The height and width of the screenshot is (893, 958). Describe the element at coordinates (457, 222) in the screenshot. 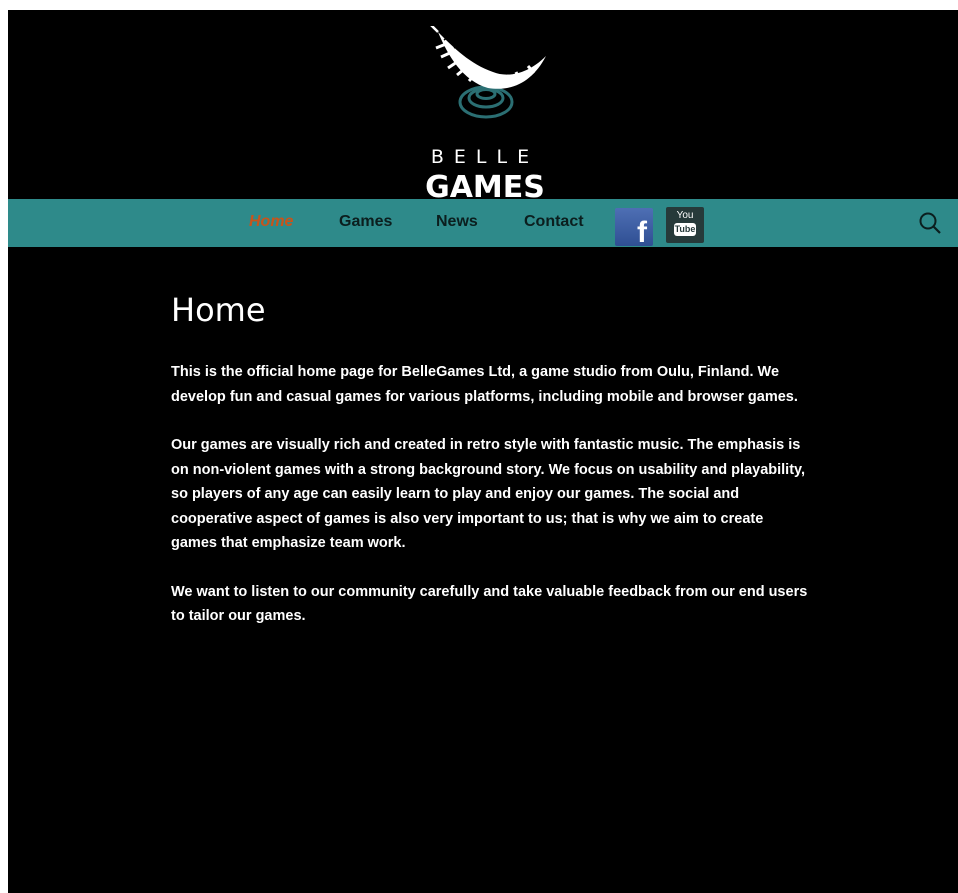

I see `nav-item-news: News` at that location.